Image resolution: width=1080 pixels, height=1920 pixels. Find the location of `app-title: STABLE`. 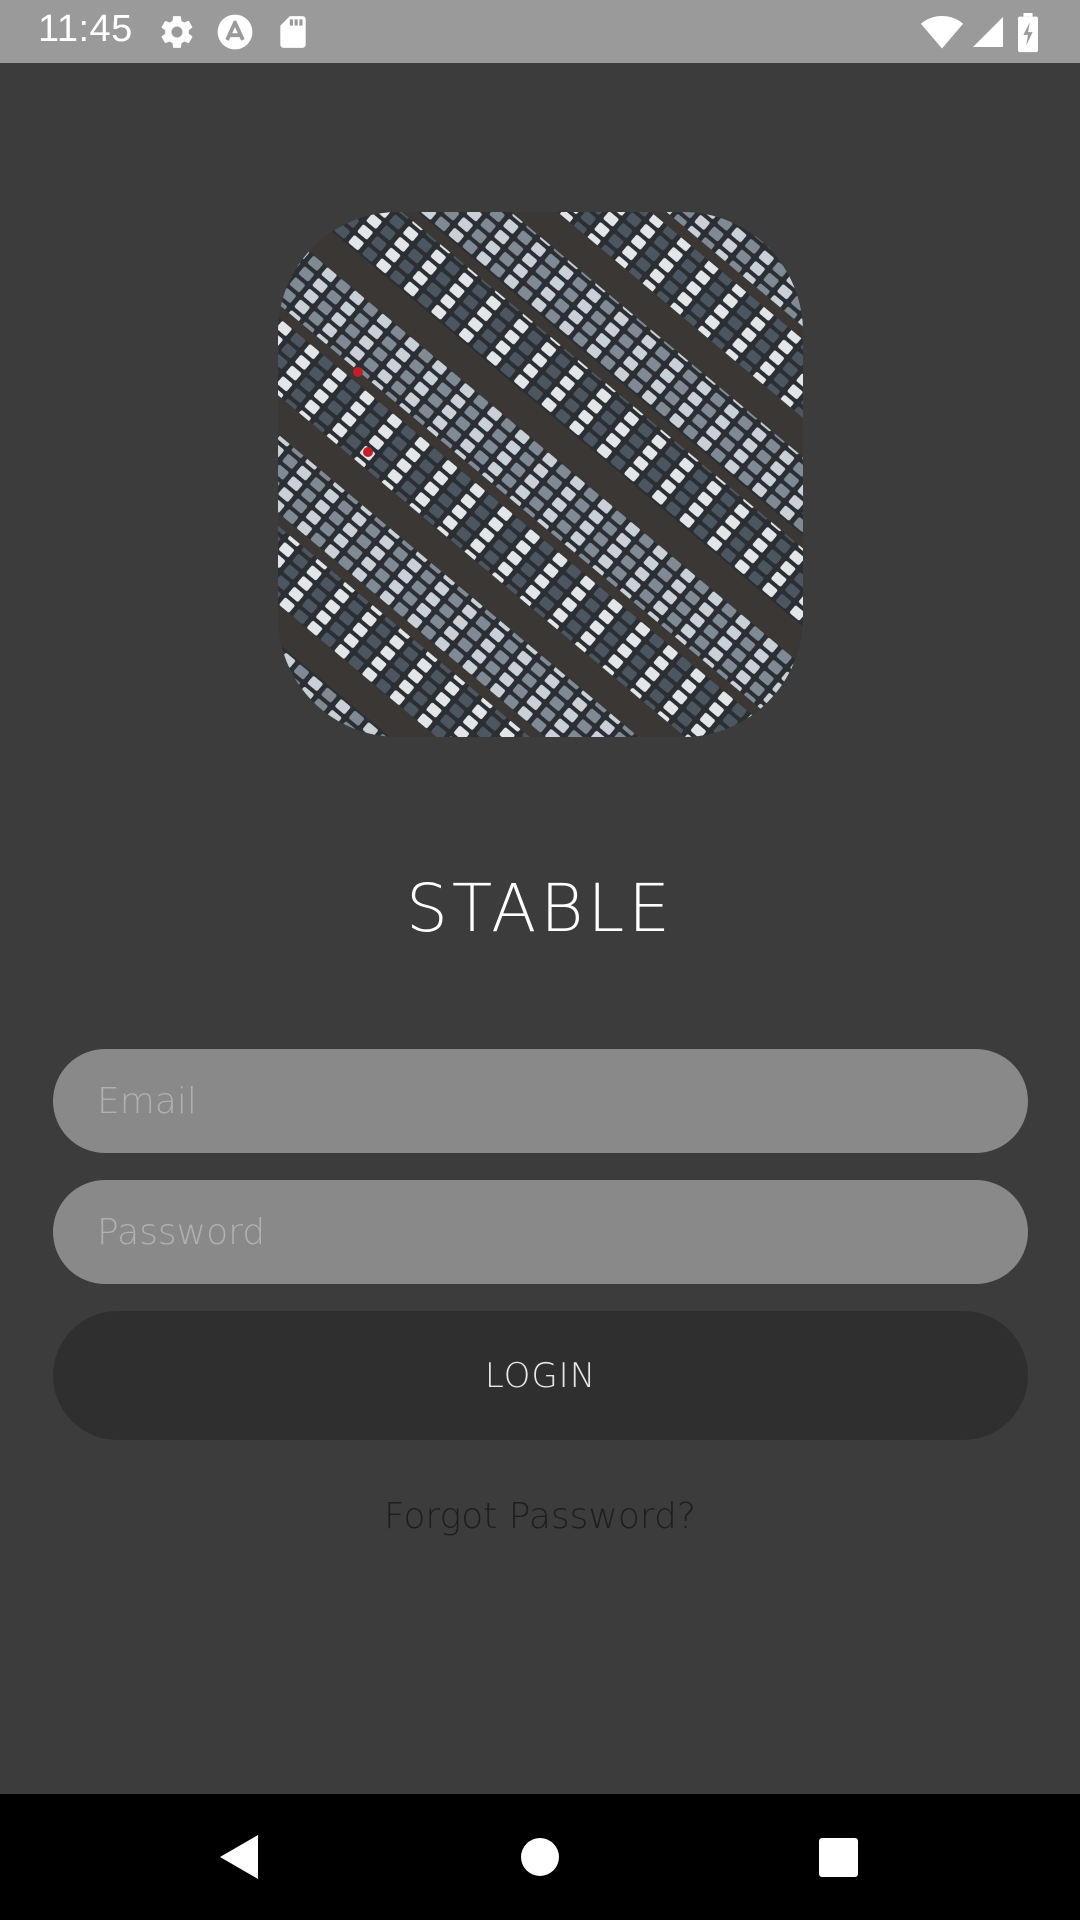

app-title: STABLE is located at coordinates (540, 908).